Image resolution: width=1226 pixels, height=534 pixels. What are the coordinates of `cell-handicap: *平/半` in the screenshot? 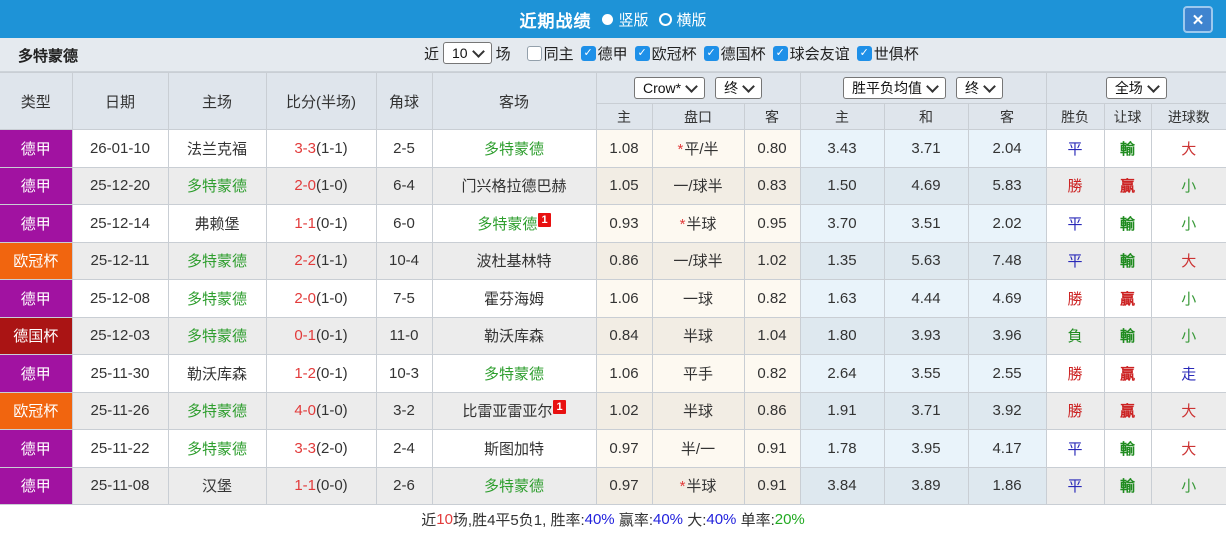 It's located at (698, 148).